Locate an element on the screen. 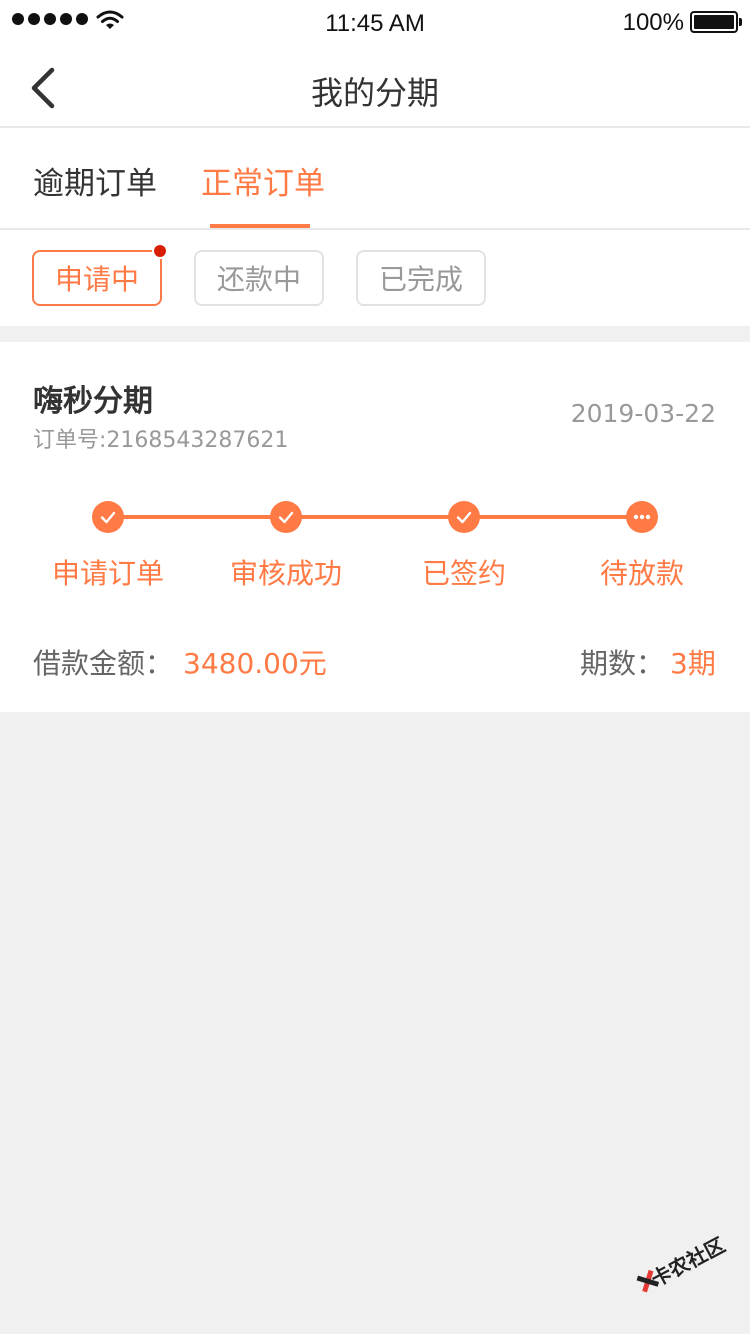  order-type-tabs: 逾期订单 正常订单 is located at coordinates (375, 179).